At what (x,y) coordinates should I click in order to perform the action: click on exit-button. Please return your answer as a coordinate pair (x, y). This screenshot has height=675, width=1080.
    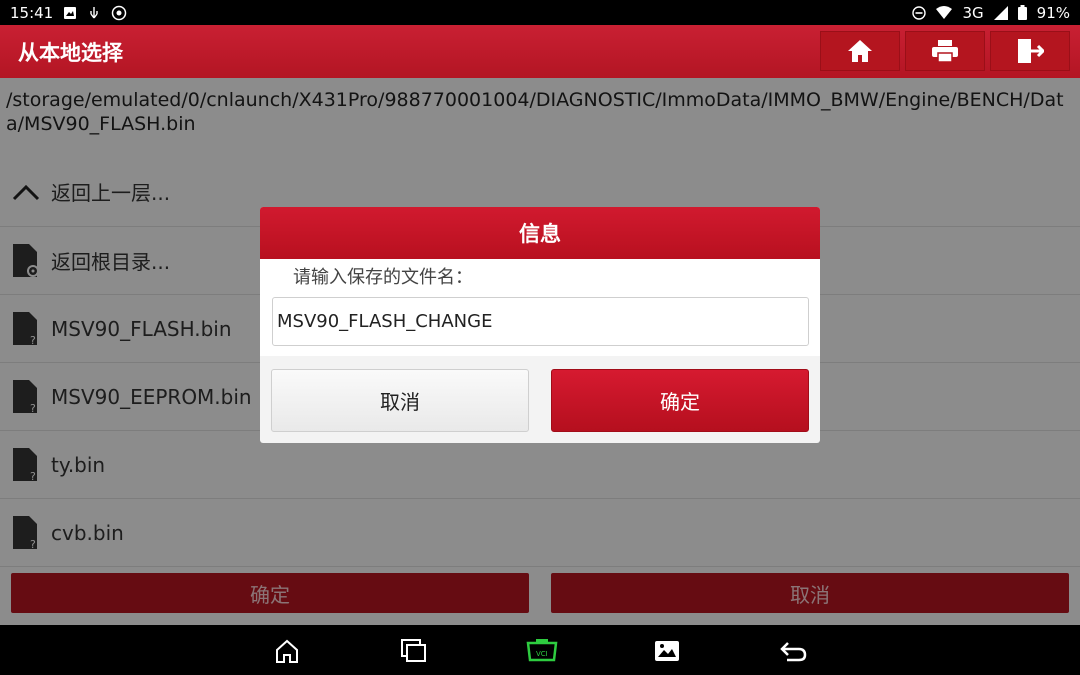
    Looking at the image, I should click on (1030, 51).